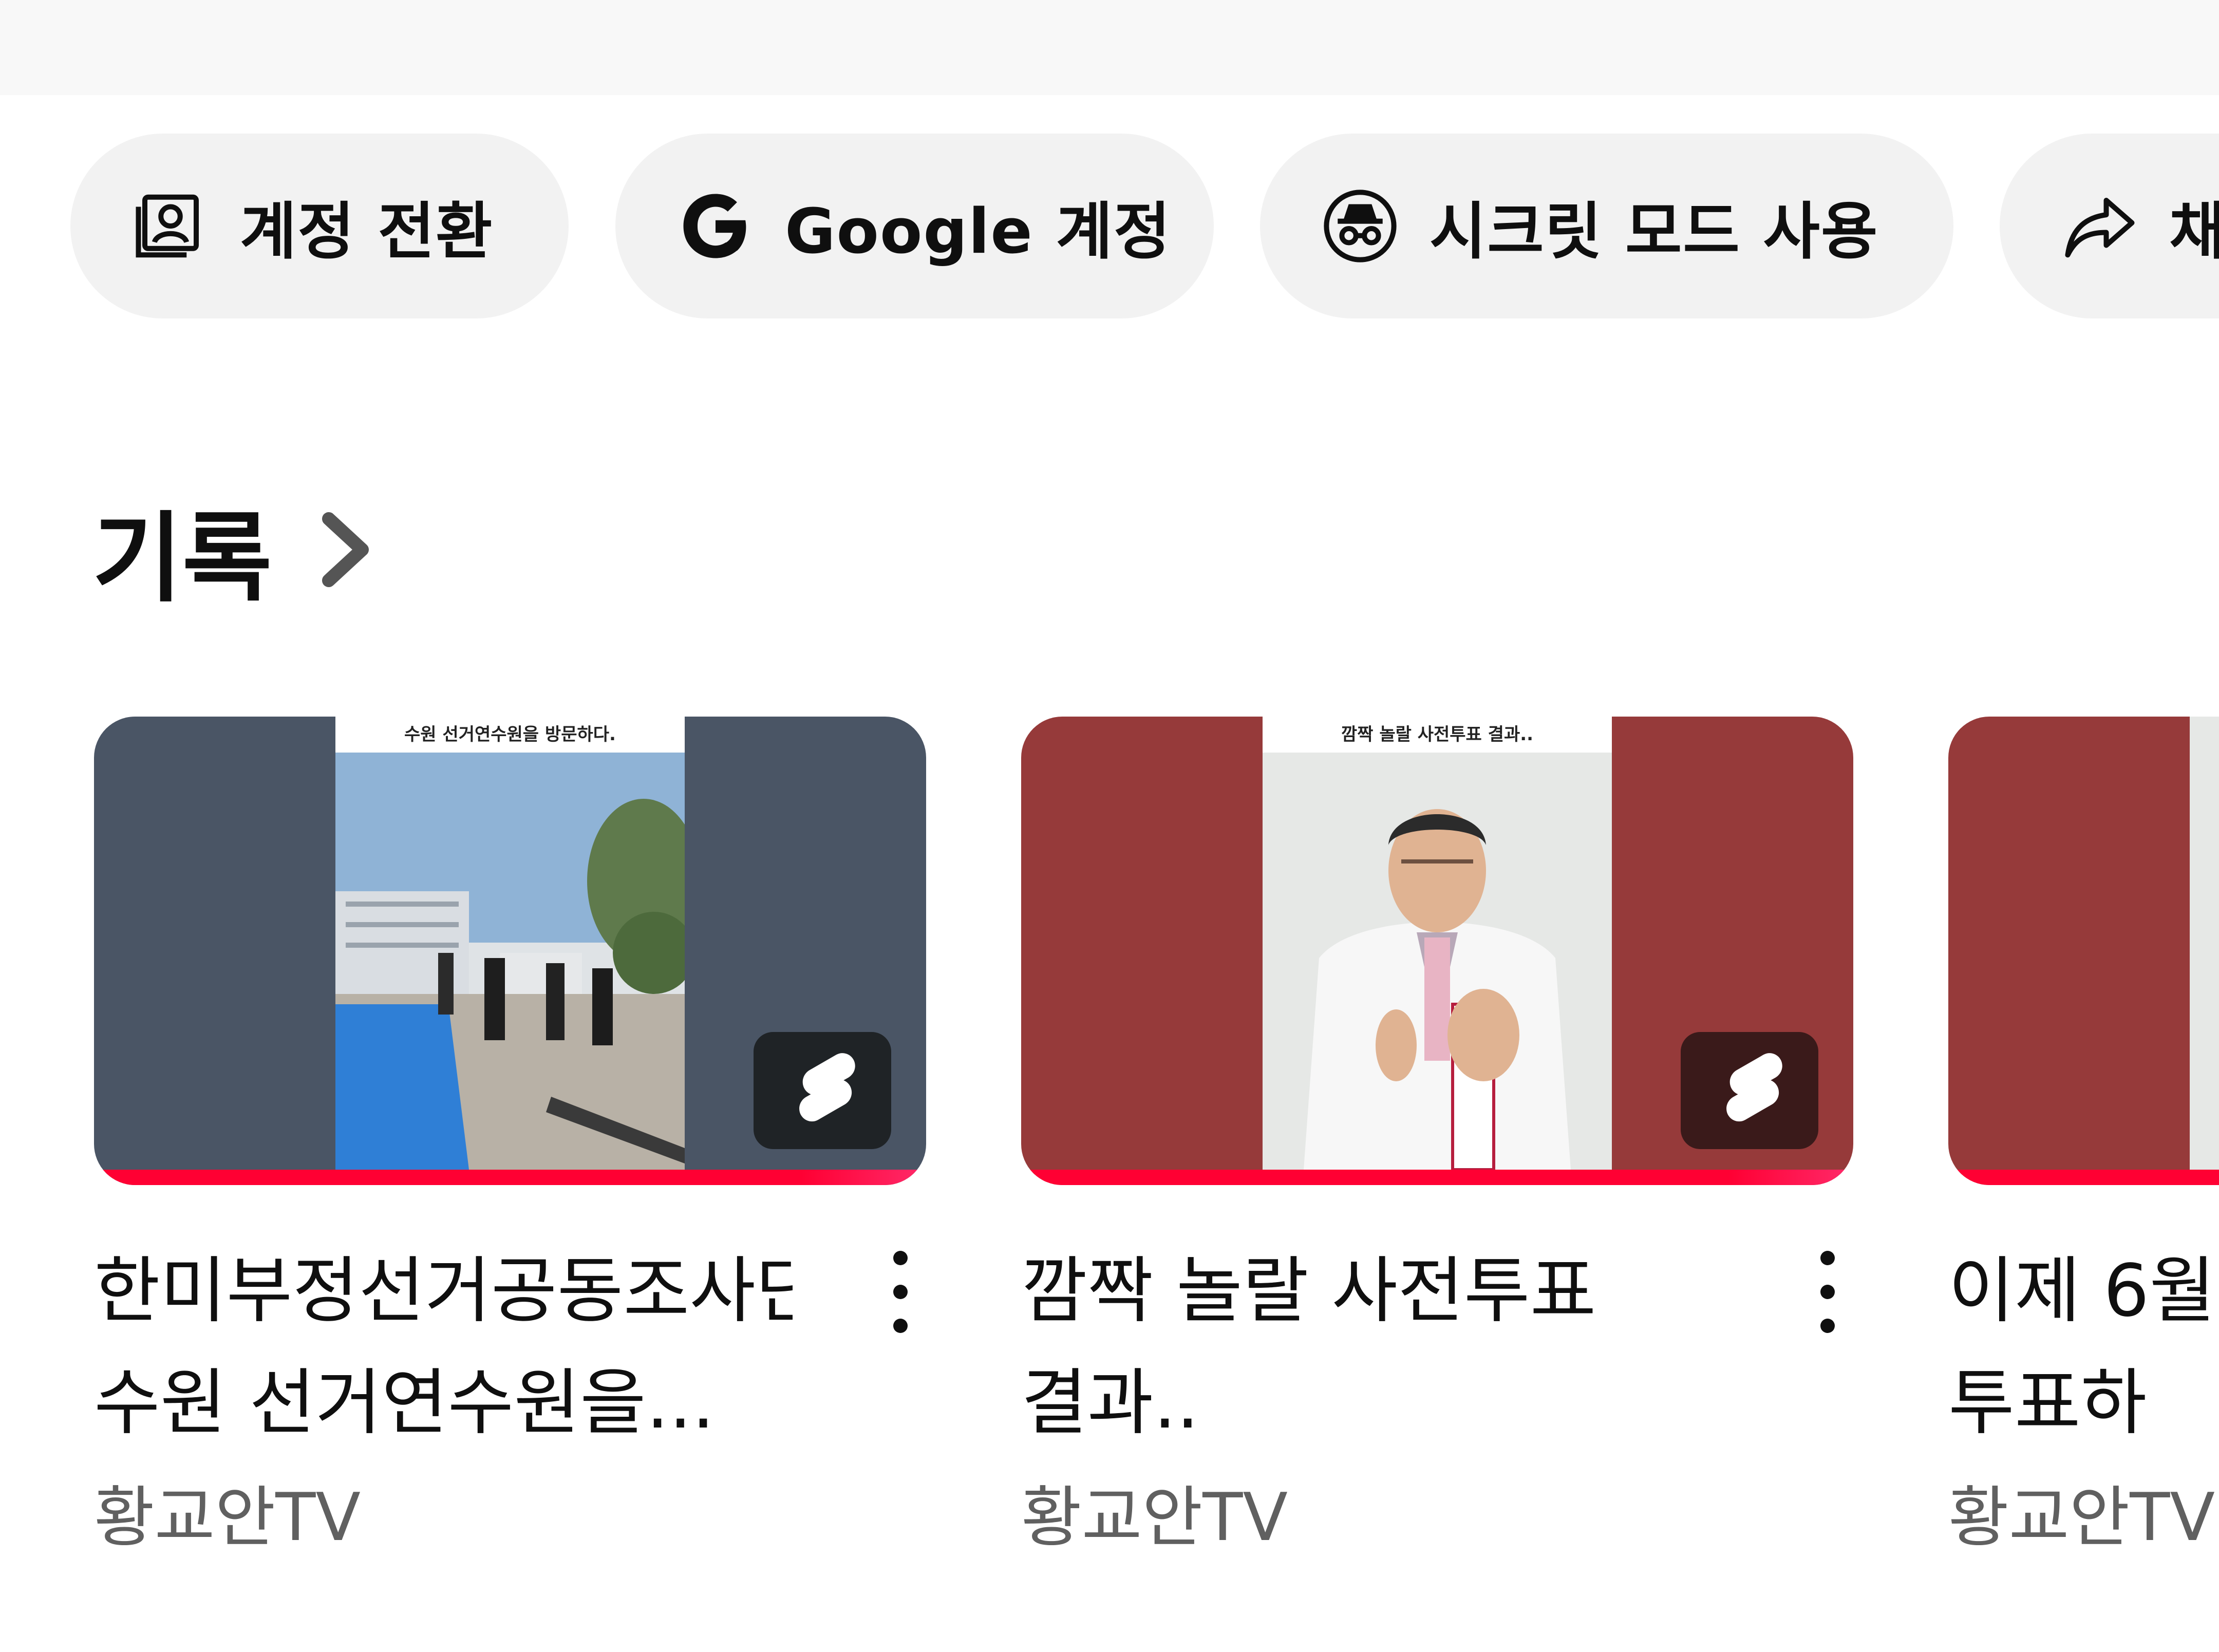 Image resolution: width=2219 pixels, height=1652 pixels. I want to click on video-thumbnail: 깜짝 놀랄 사전투표 결과.., so click(1437, 951).